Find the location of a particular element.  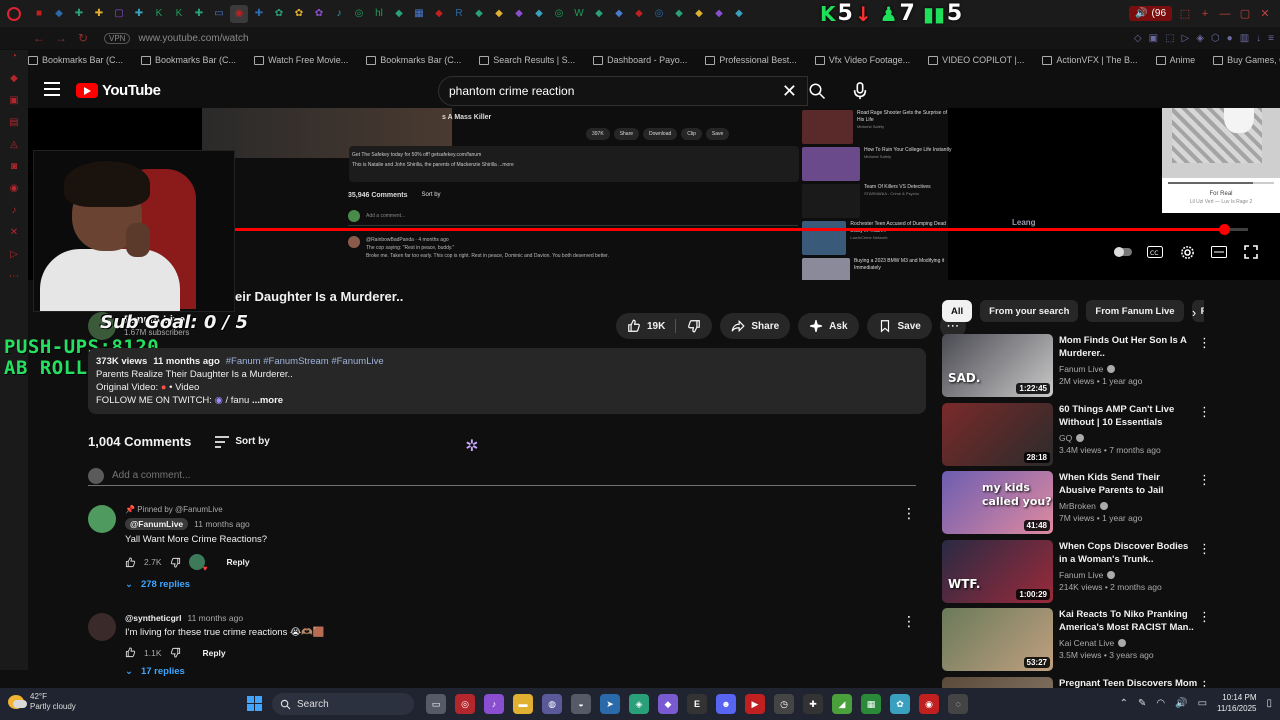

taskbar-app-icon: ➤ is located at coordinates (610, 704).